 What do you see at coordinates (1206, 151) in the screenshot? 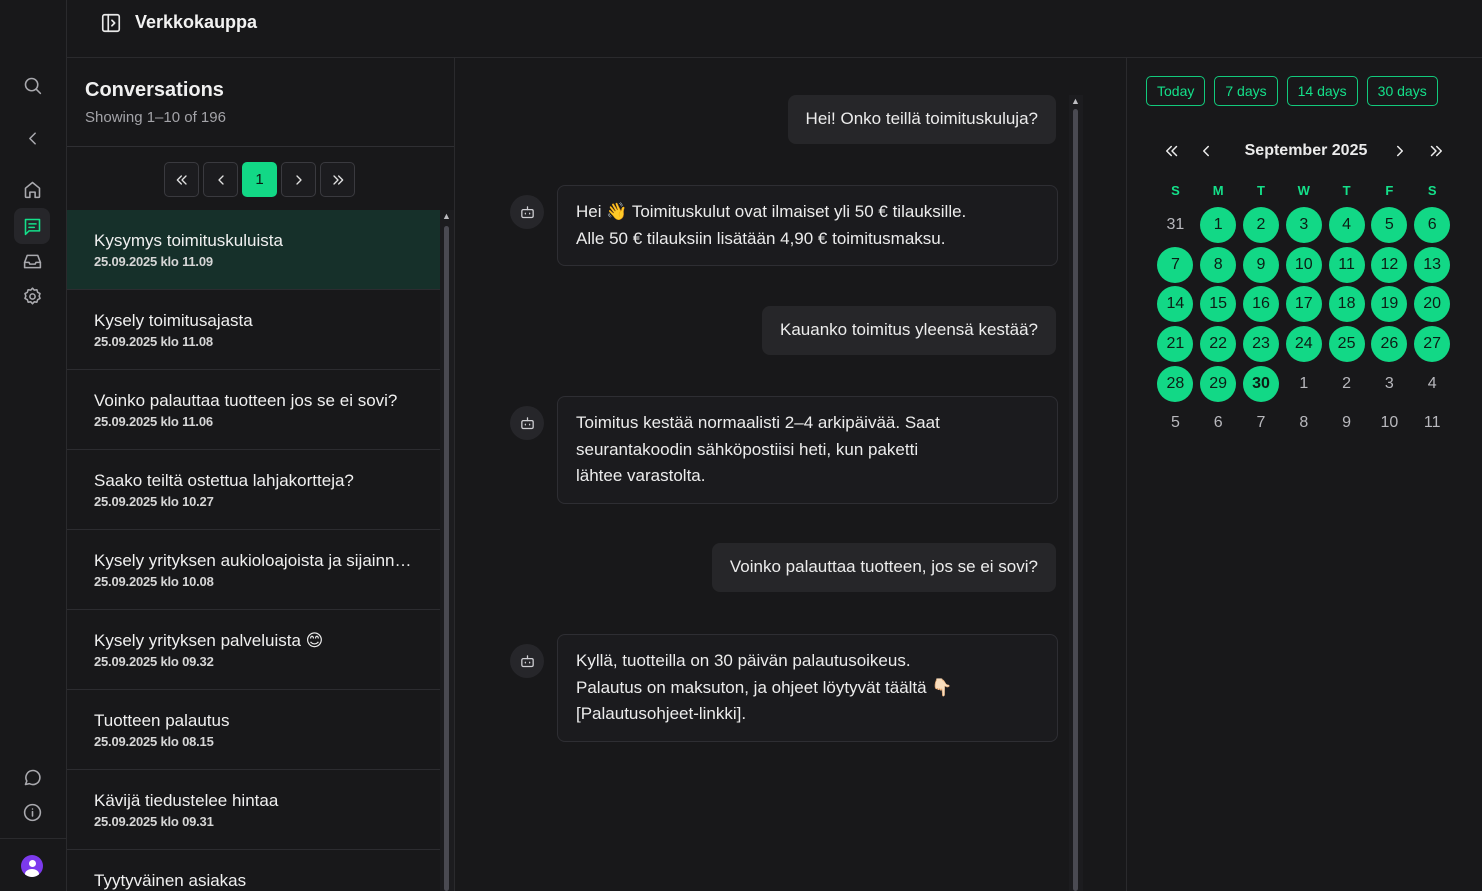
I see `previous-month-button` at bounding box center [1206, 151].